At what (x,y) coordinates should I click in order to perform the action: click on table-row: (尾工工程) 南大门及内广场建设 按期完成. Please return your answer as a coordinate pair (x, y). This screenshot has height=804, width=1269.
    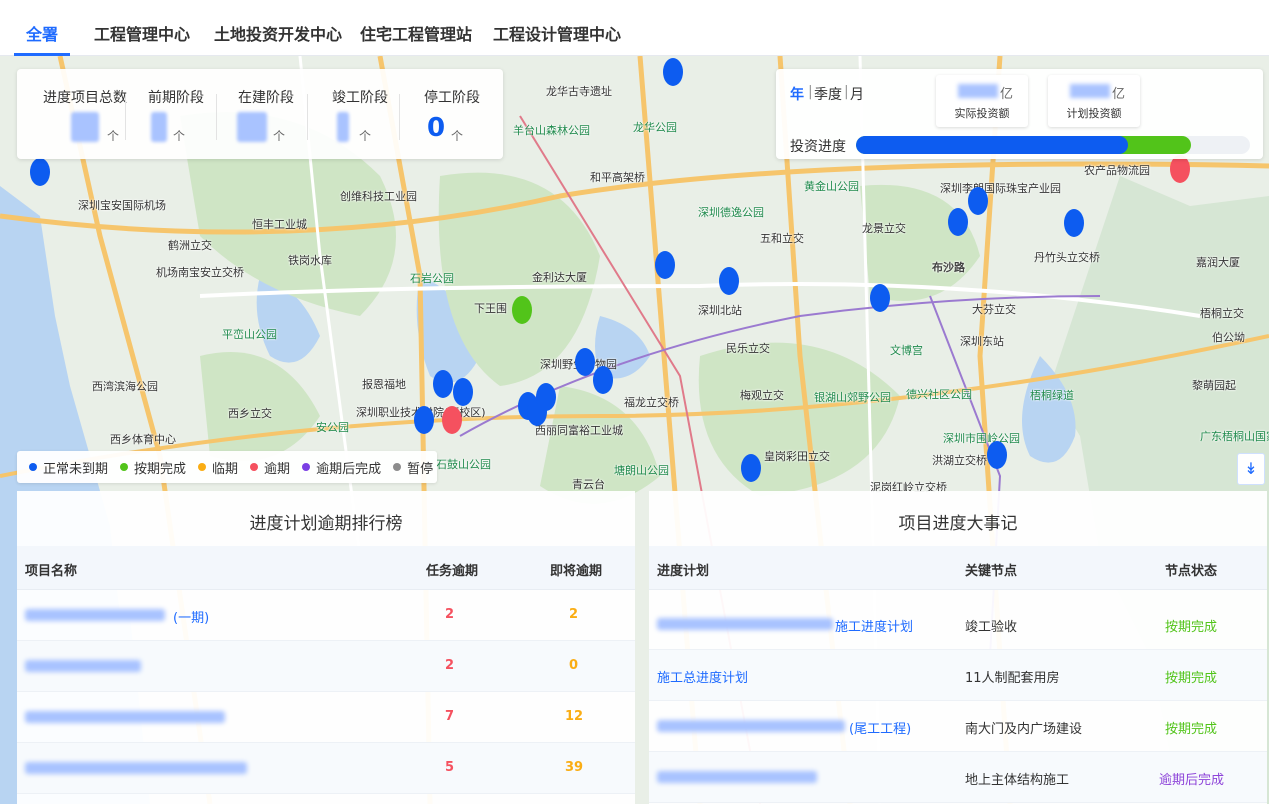
    Looking at the image, I should click on (958, 726).